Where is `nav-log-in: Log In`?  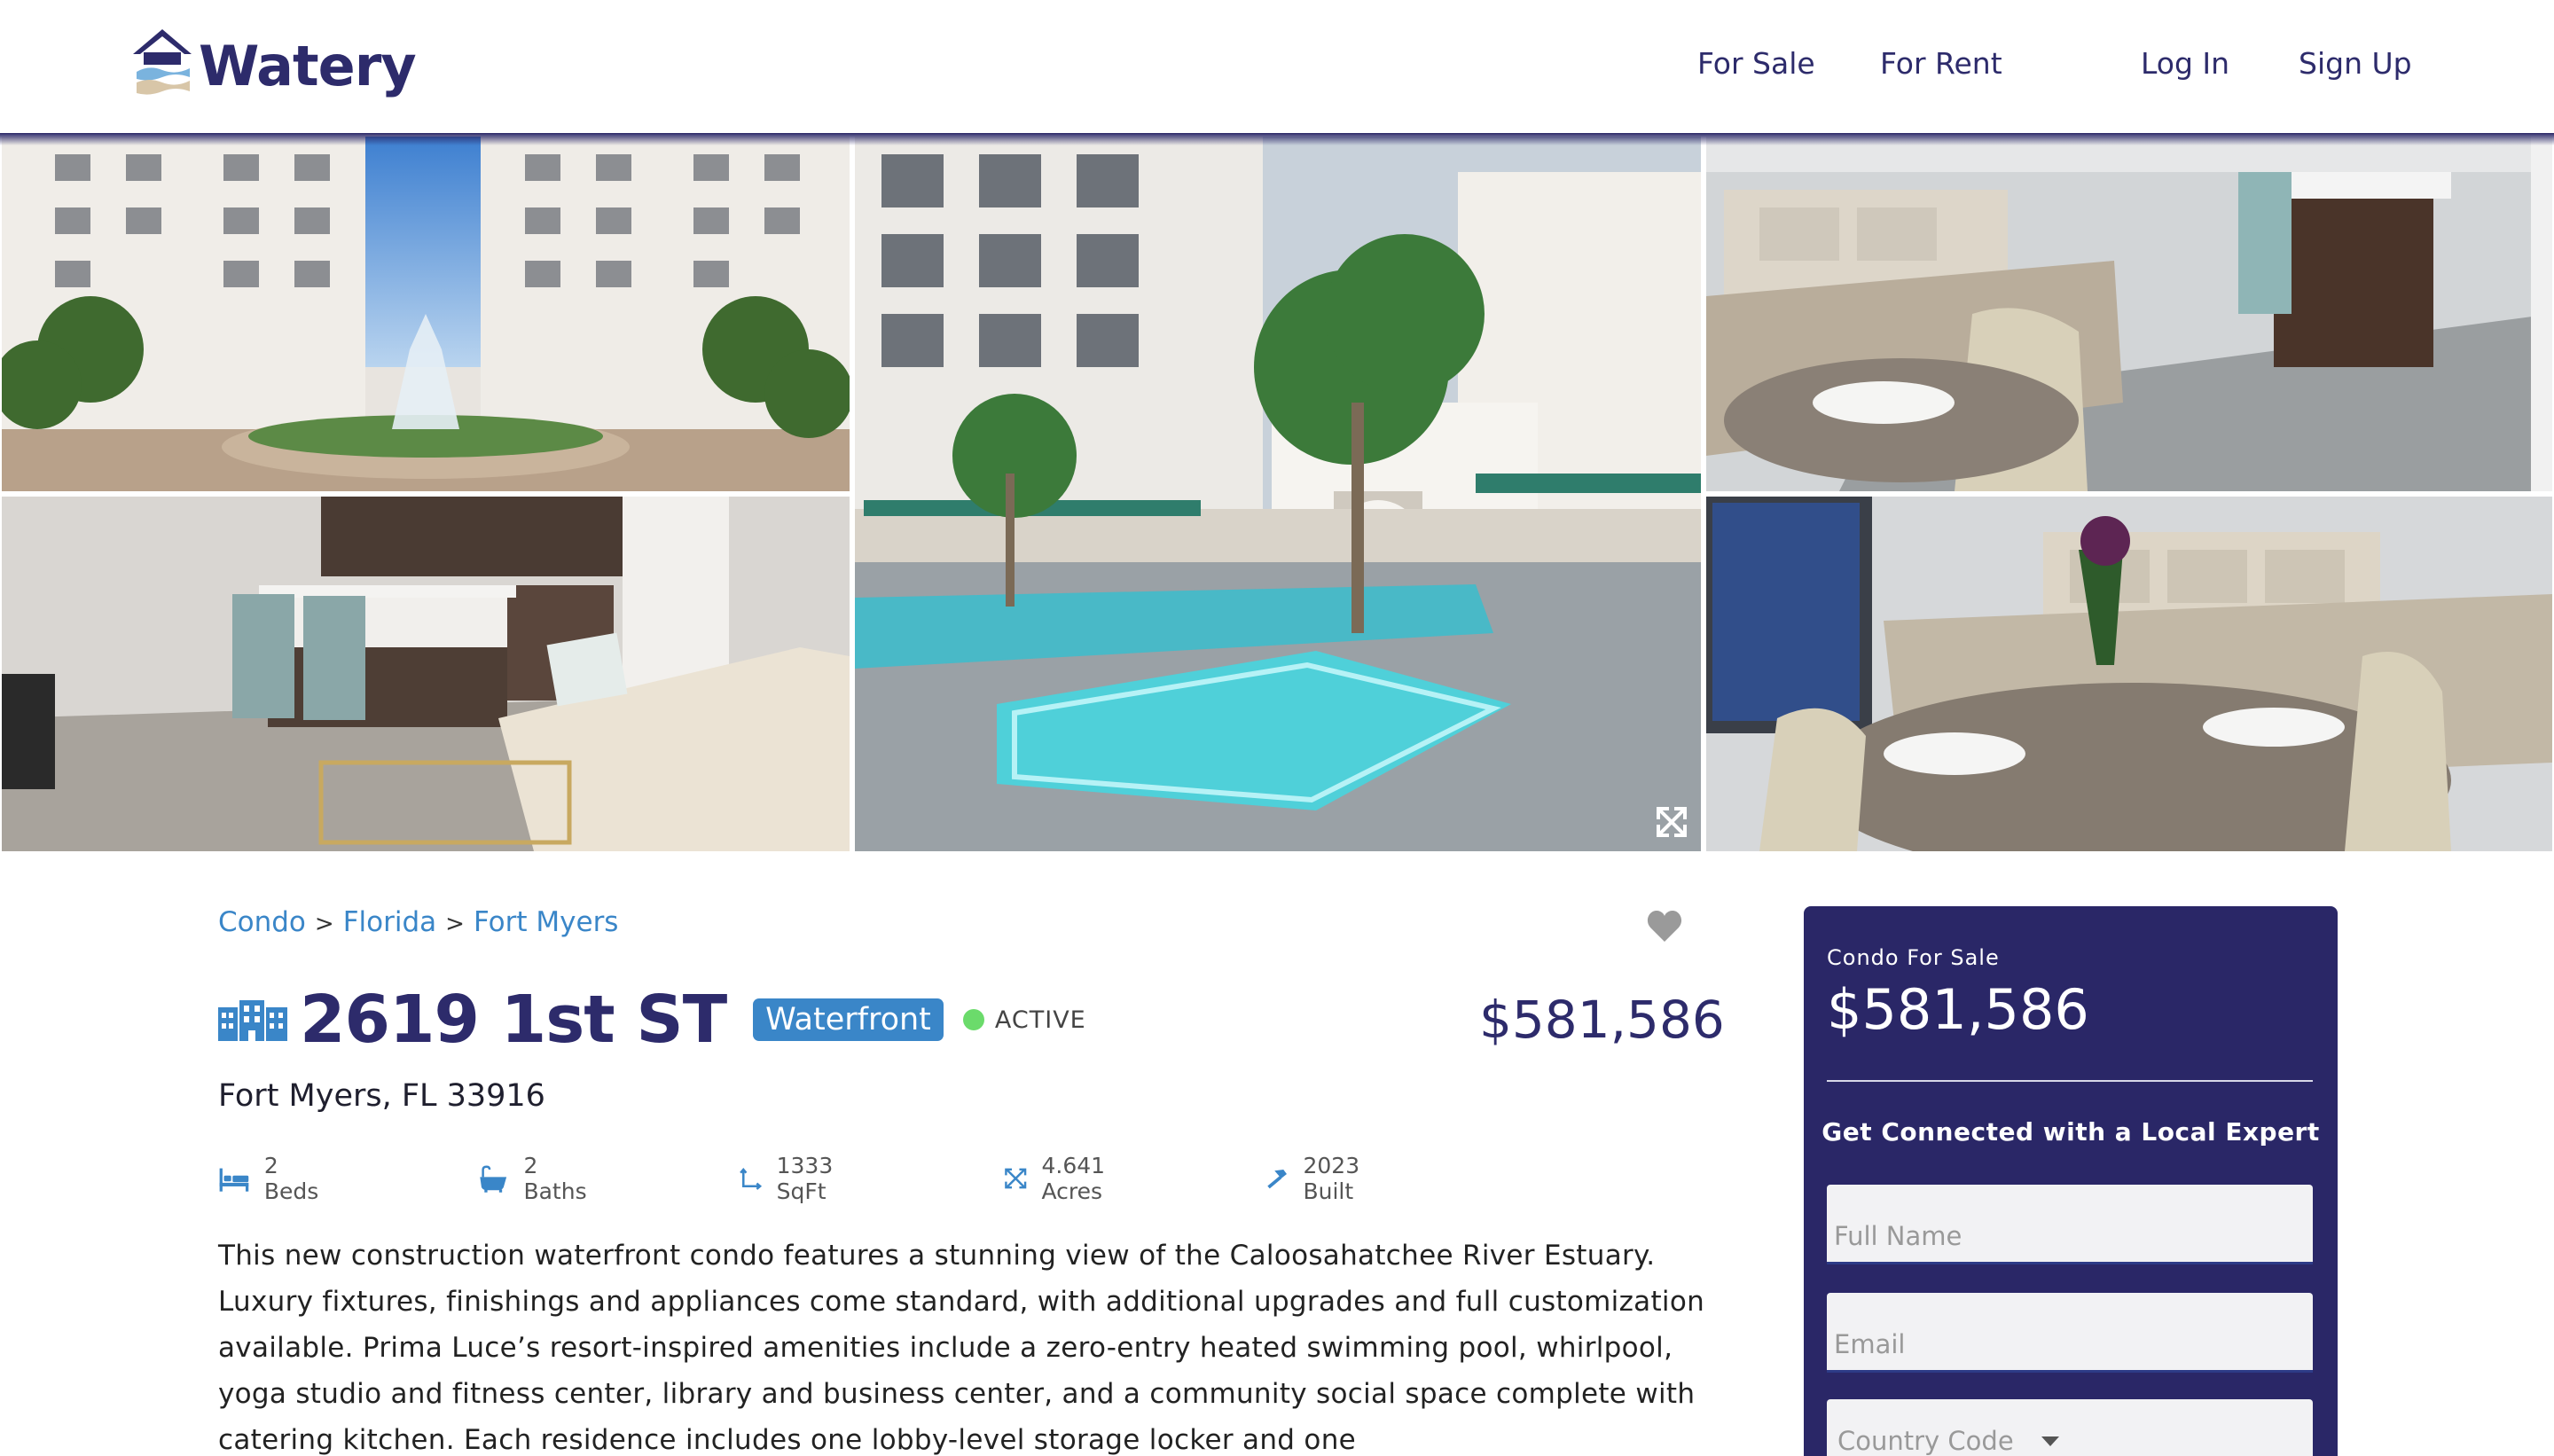
nav-log-in: Log In is located at coordinates (2185, 63).